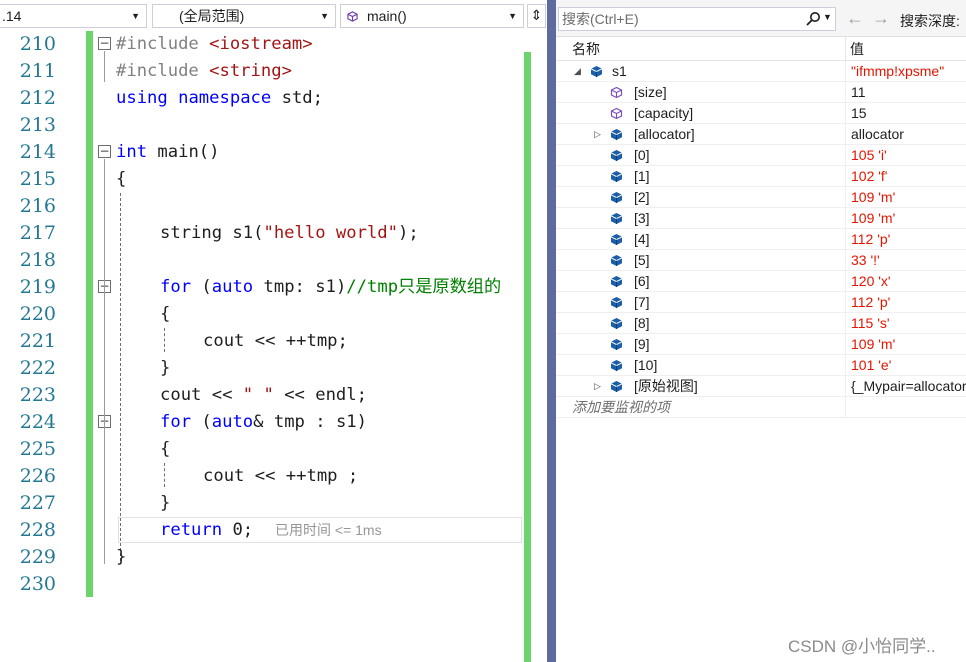 The width and height of the screenshot is (966, 662). What do you see at coordinates (869, 176) in the screenshot?
I see `watch-value: 102 'f'` at bounding box center [869, 176].